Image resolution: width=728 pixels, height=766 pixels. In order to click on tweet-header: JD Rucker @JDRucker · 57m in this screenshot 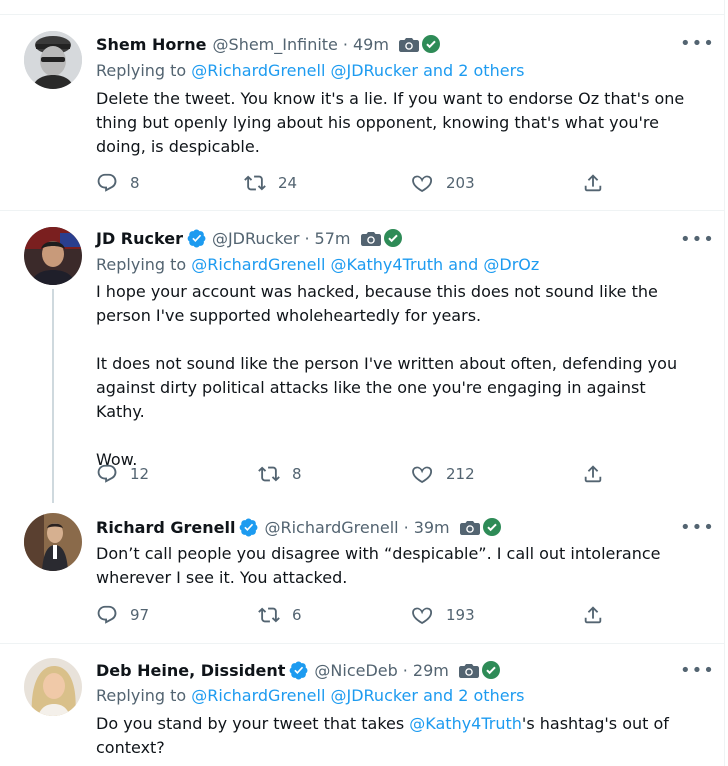, I will do `click(249, 238)`.